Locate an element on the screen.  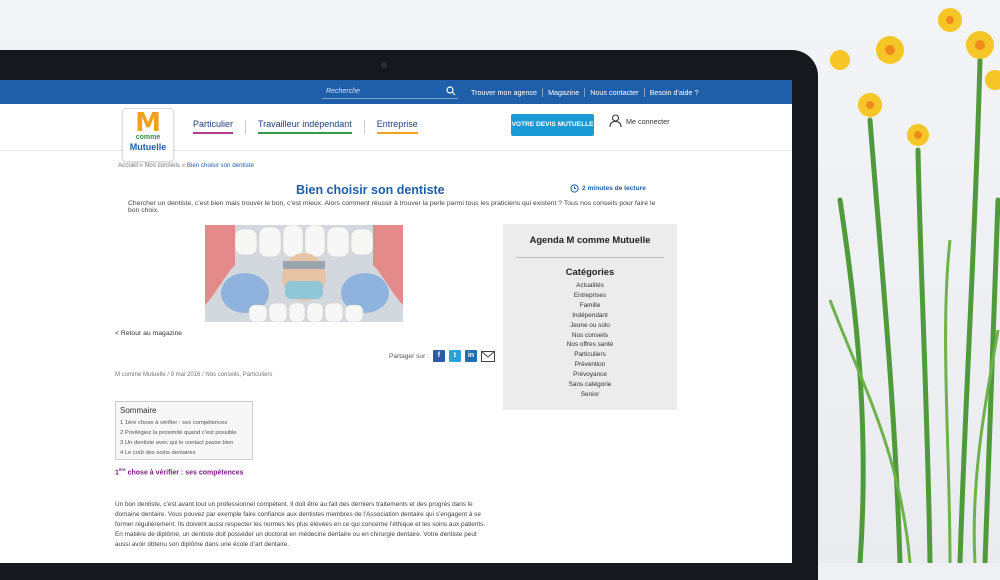
section-heading: 1ère chose à vérifier : ses compétences is located at coordinates (179, 472).